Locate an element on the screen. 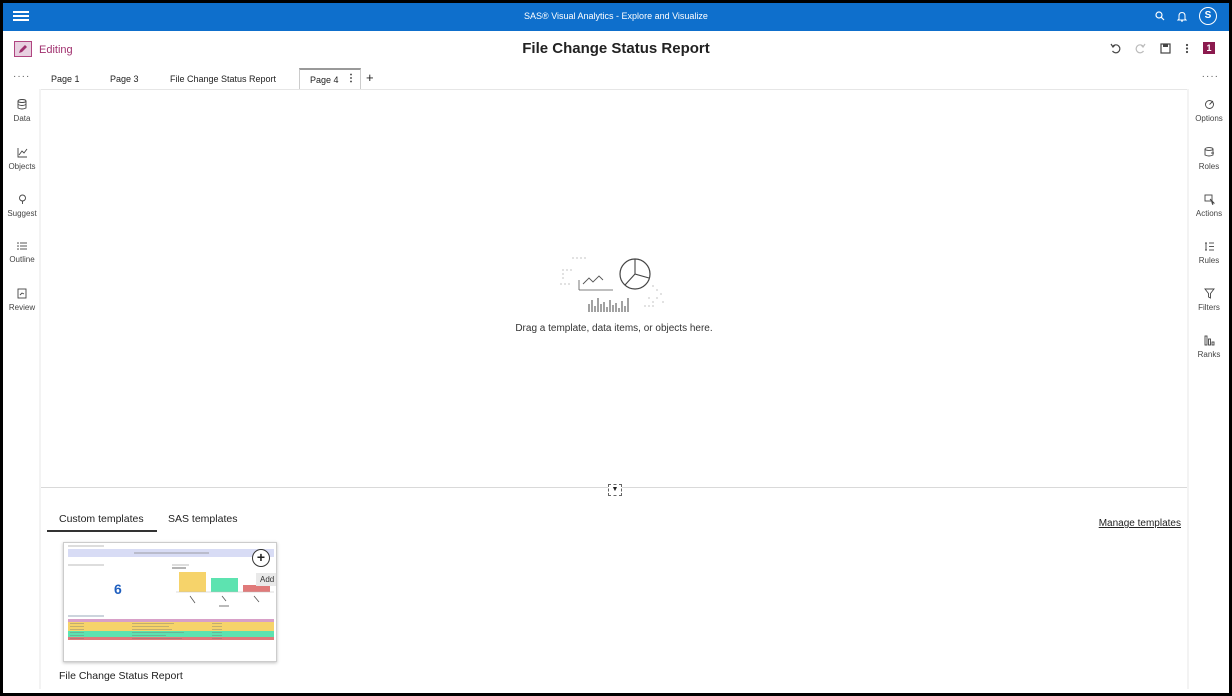 This screenshot has width=1232, height=696. actions-icon is located at coordinates (1209, 199).